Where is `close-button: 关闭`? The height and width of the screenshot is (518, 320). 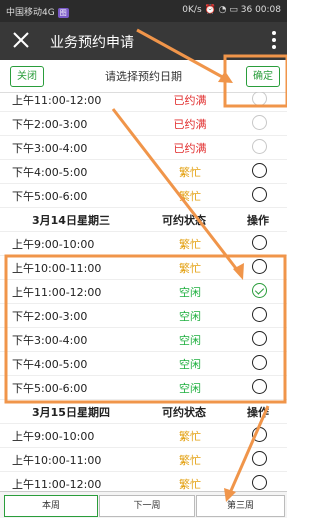
close-button: 关闭 is located at coordinates (27, 76).